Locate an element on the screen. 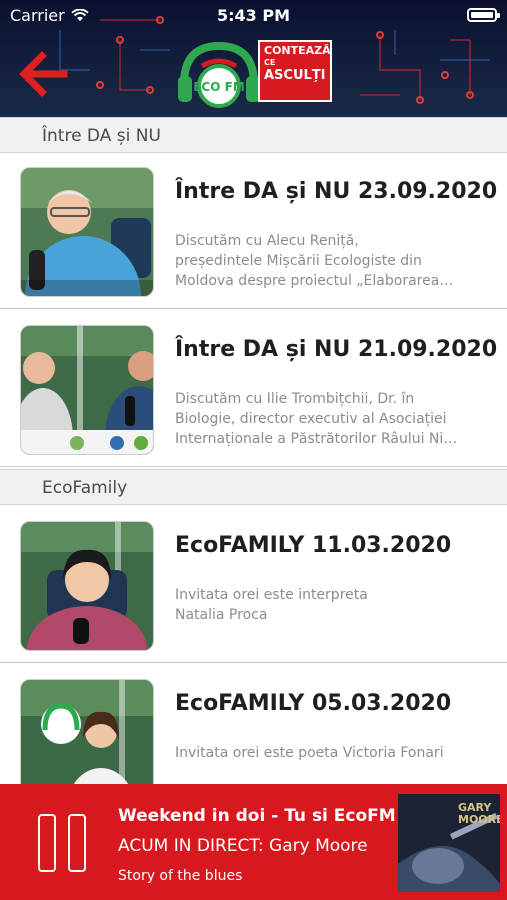  episode-title: Între DA și NU 23.09.2020 is located at coordinates (336, 191).